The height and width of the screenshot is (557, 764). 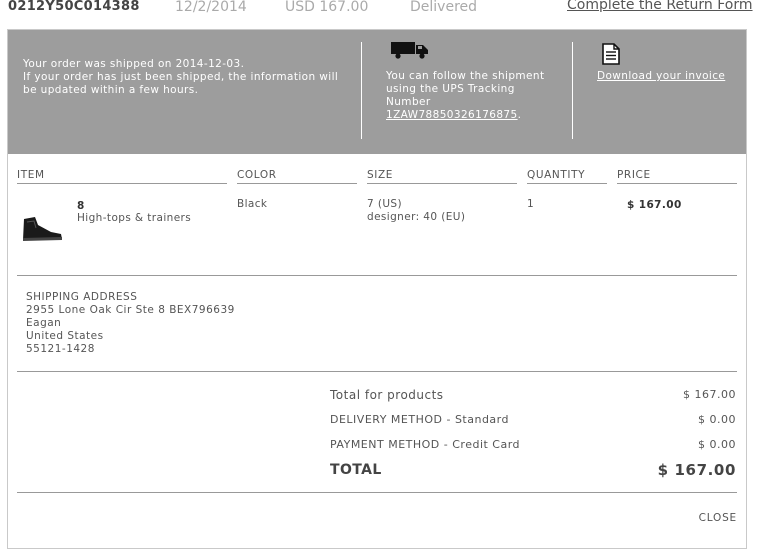 What do you see at coordinates (134, 218) in the screenshot?
I see `item-name: High-tops & trainers` at bounding box center [134, 218].